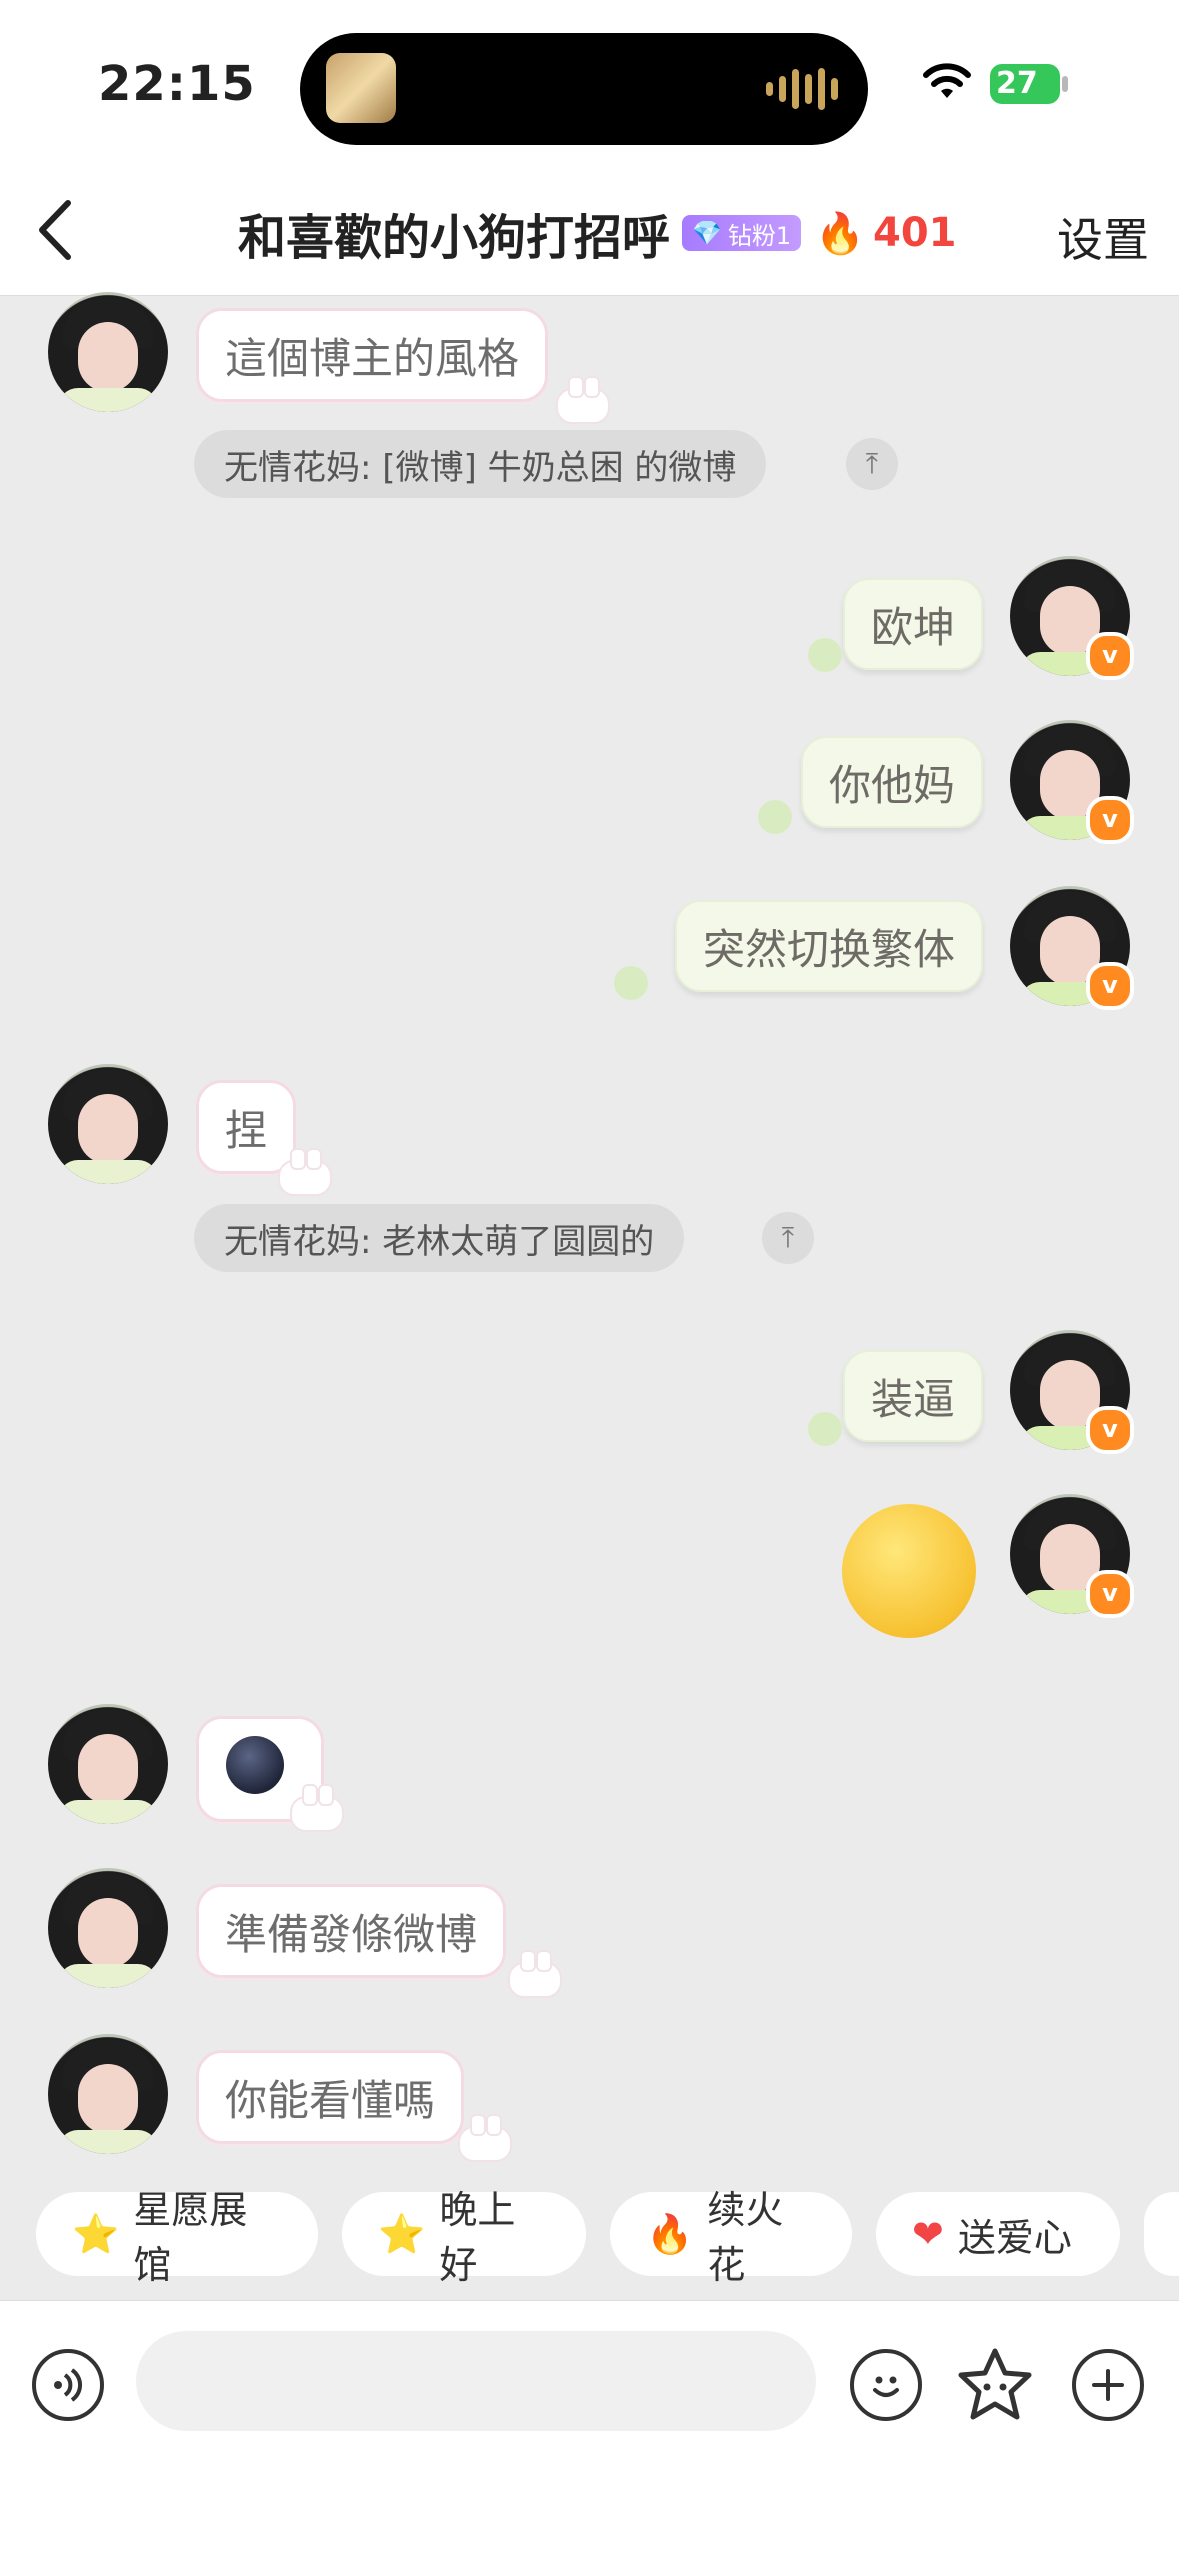  I want to click on streak-count: 401, so click(915, 233).